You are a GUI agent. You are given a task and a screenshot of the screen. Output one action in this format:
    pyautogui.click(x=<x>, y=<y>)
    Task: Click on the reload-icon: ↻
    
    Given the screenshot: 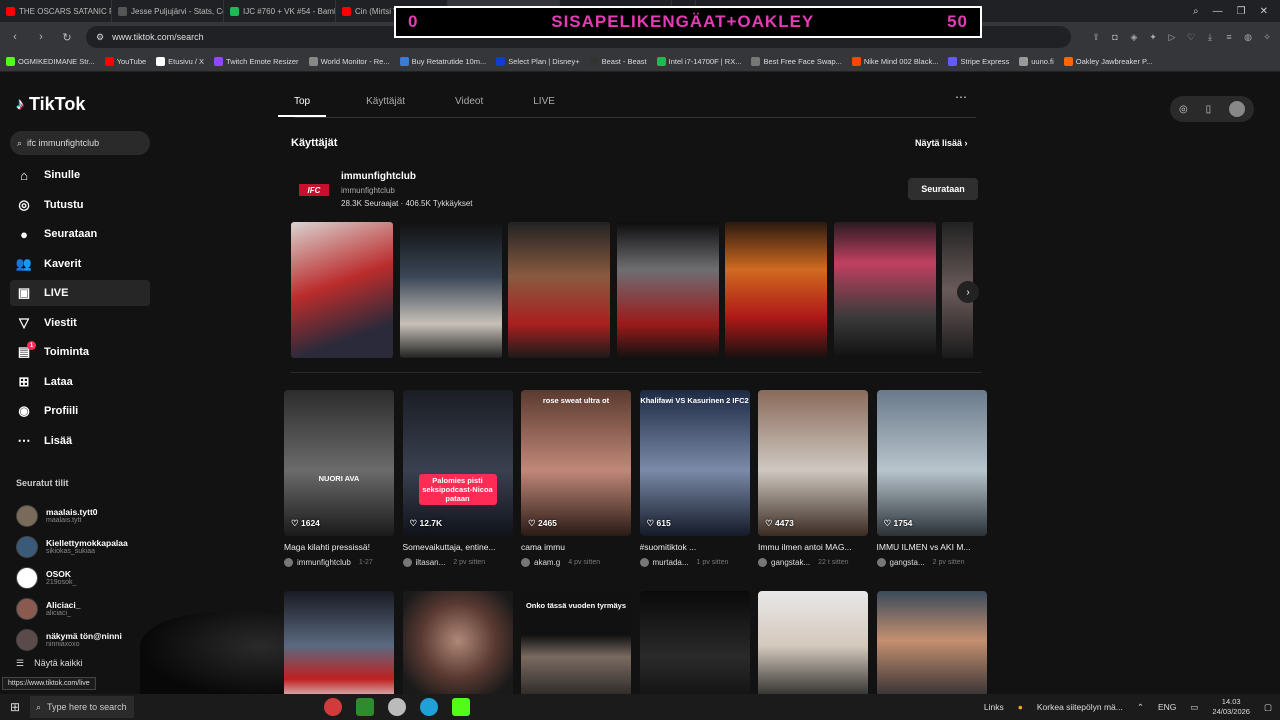 What is the action you would take?
    pyautogui.click(x=67, y=37)
    